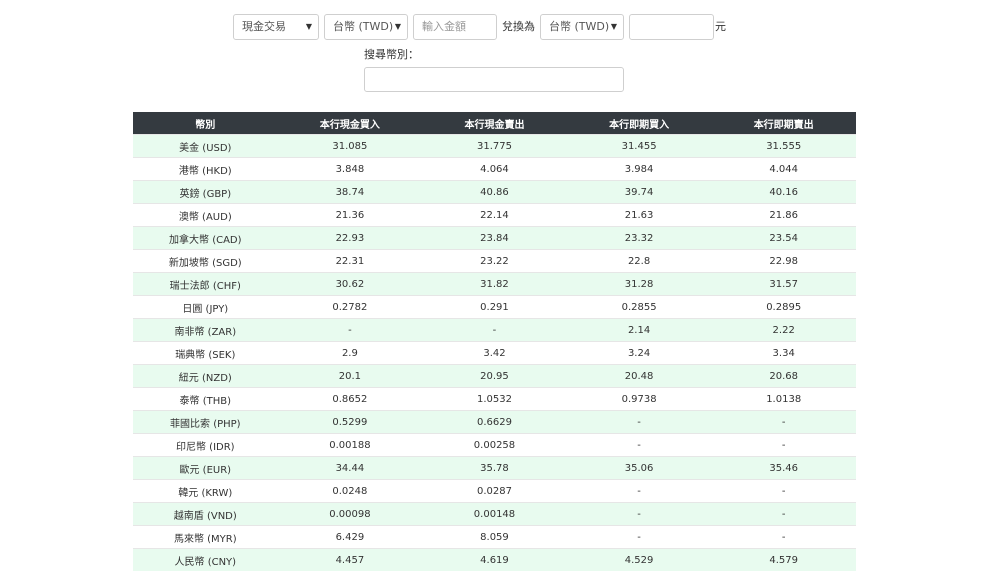 This screenshot has height=572, width=1000. What do you see at coordinates (494, 468) in the screenshot?
I see `cash-sell-cell: 35.78` at bounding box center [494, 468].